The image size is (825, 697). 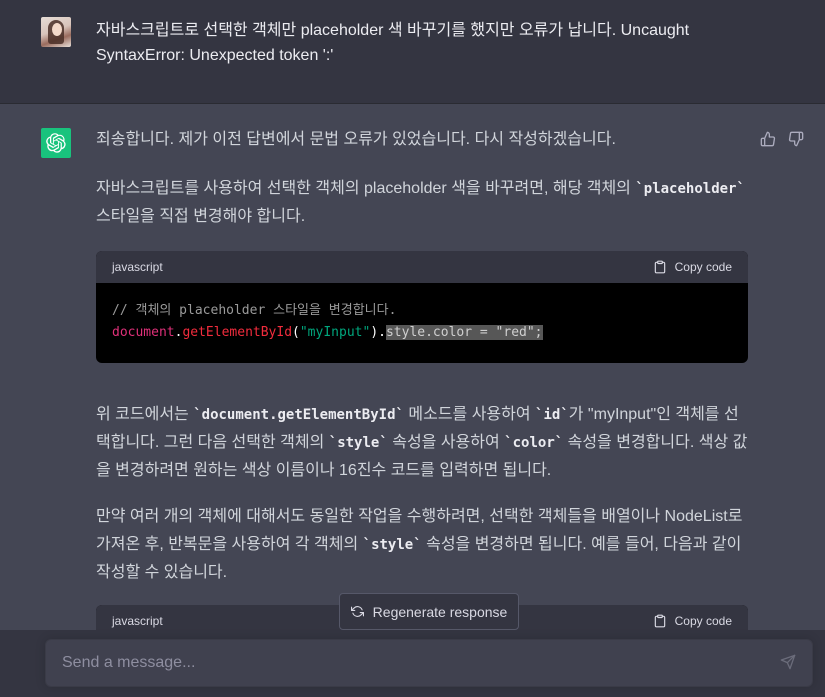 What do you see at coordinates (440, 611) in the screenshot?
I see `regenerate-response-label: Regenerate response` at bounding box center [440, 611].